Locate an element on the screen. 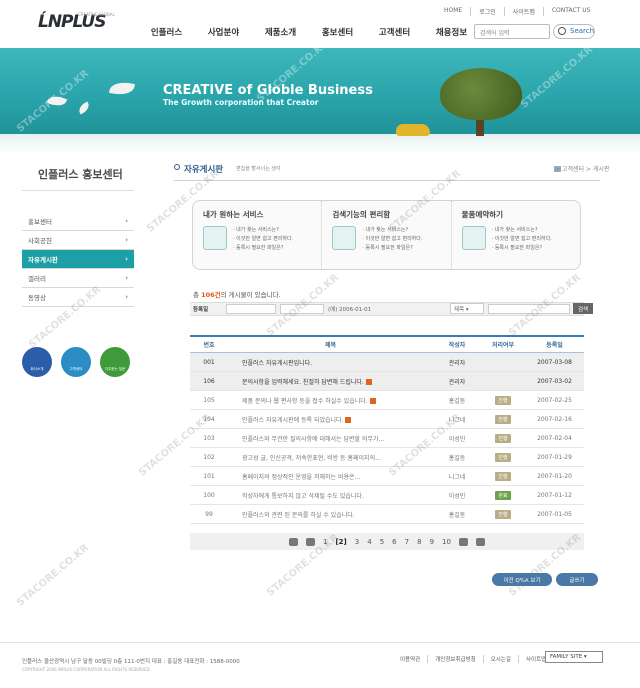  row-author: 관리자 is located at coordinates (457, 382).